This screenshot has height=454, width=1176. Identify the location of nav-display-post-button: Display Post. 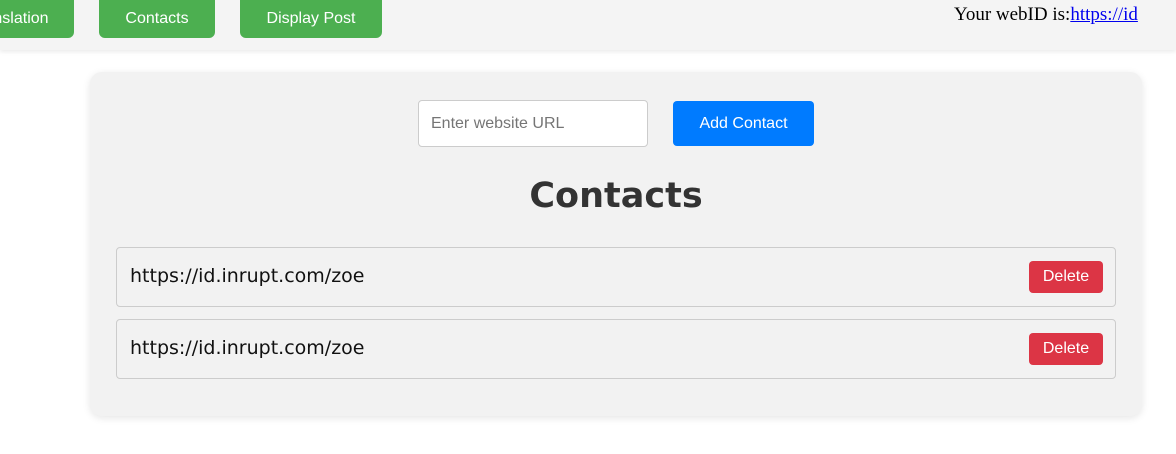
(311, 19).